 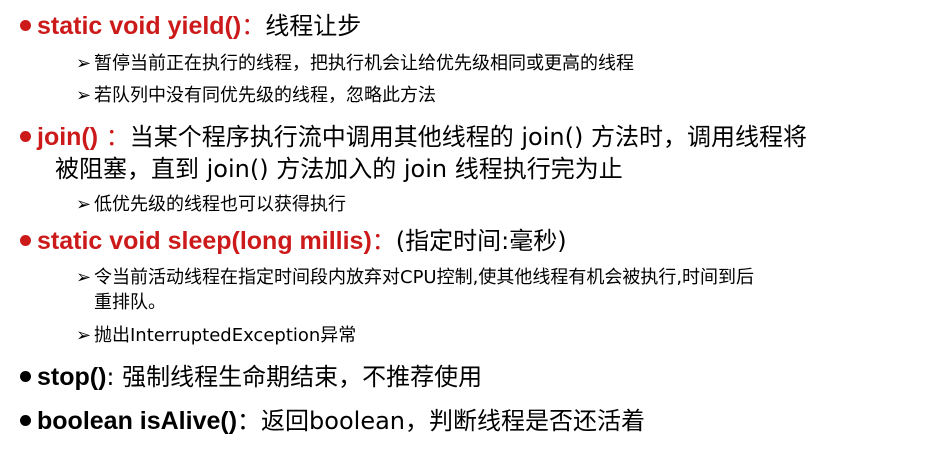 What do you see at coordinates (364, 63) in the screenshot?
I see `sub-text: 暂停当前正在执行的线程，把执行机会让给优先级相同或更高的线程` at bounding box center [364, 63].